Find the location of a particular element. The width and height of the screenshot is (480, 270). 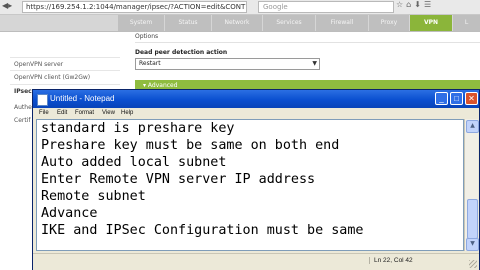

side-item-ipsec: IPsec is located at coordinates (23, 91).